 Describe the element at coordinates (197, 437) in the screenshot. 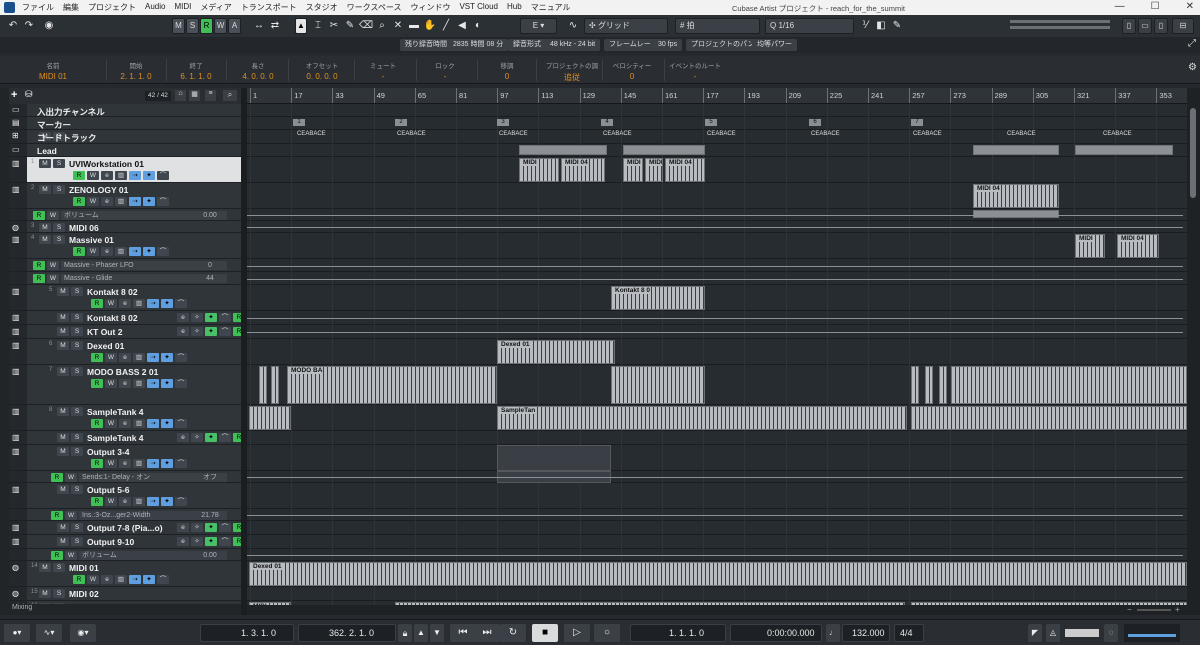

I see `fx-button: ✧` at that location.